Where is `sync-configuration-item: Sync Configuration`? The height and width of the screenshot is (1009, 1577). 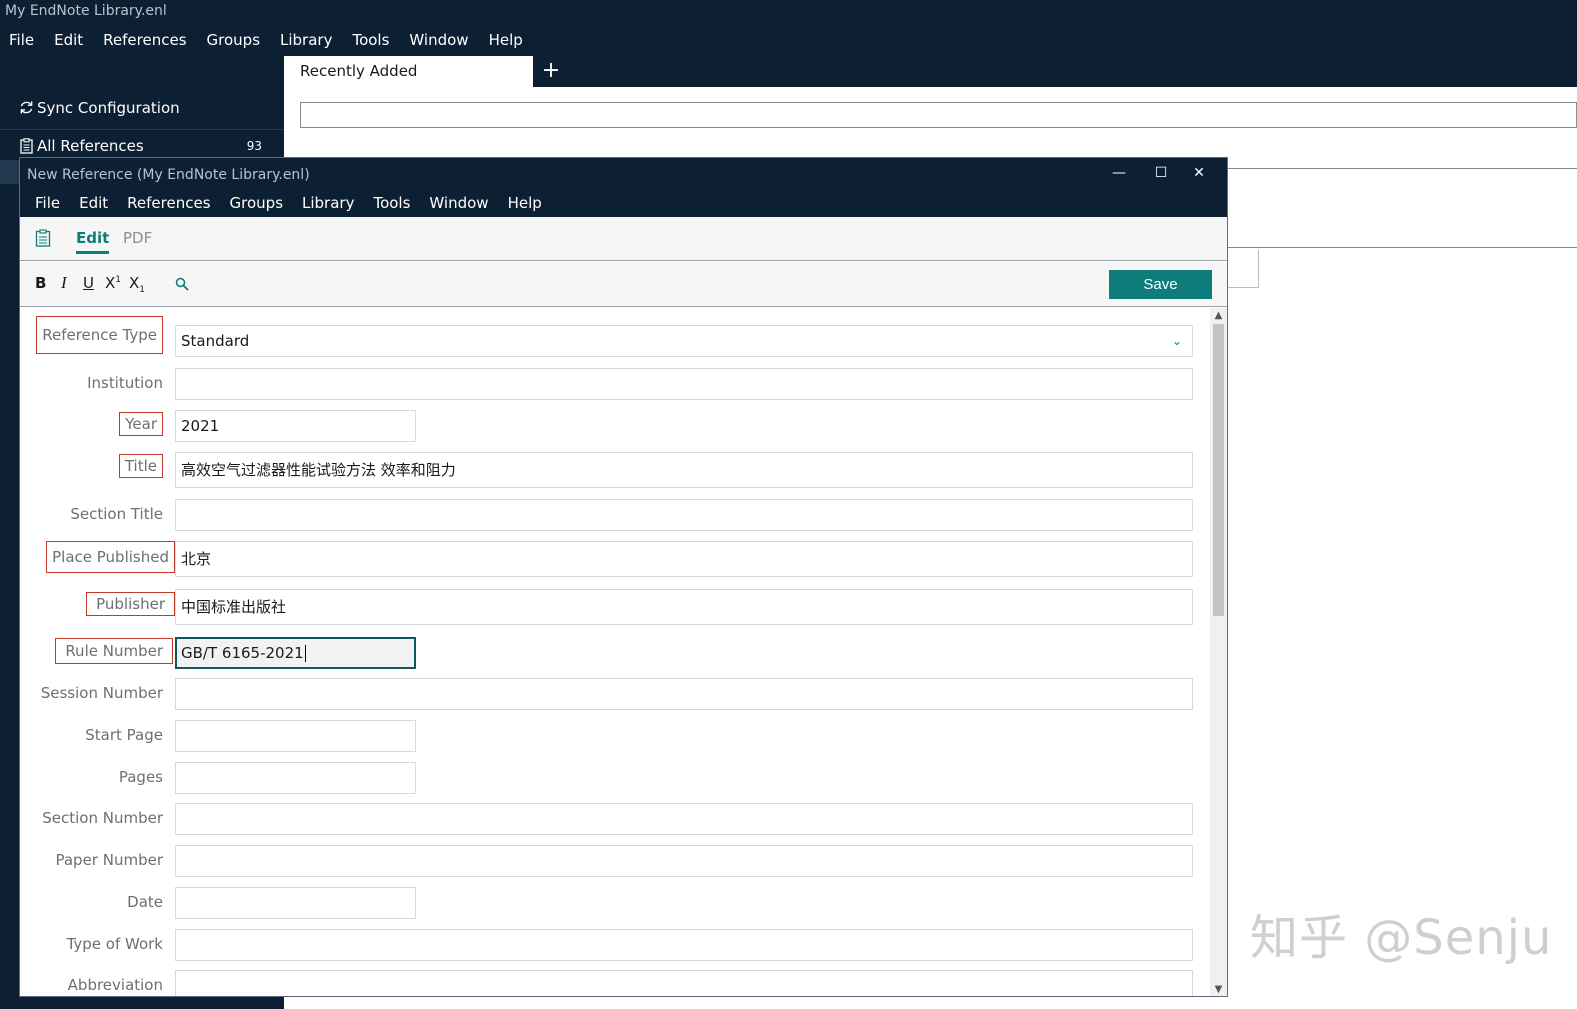
sync-configuration-item: Sync Configuration is located at coordinates (142, 108).